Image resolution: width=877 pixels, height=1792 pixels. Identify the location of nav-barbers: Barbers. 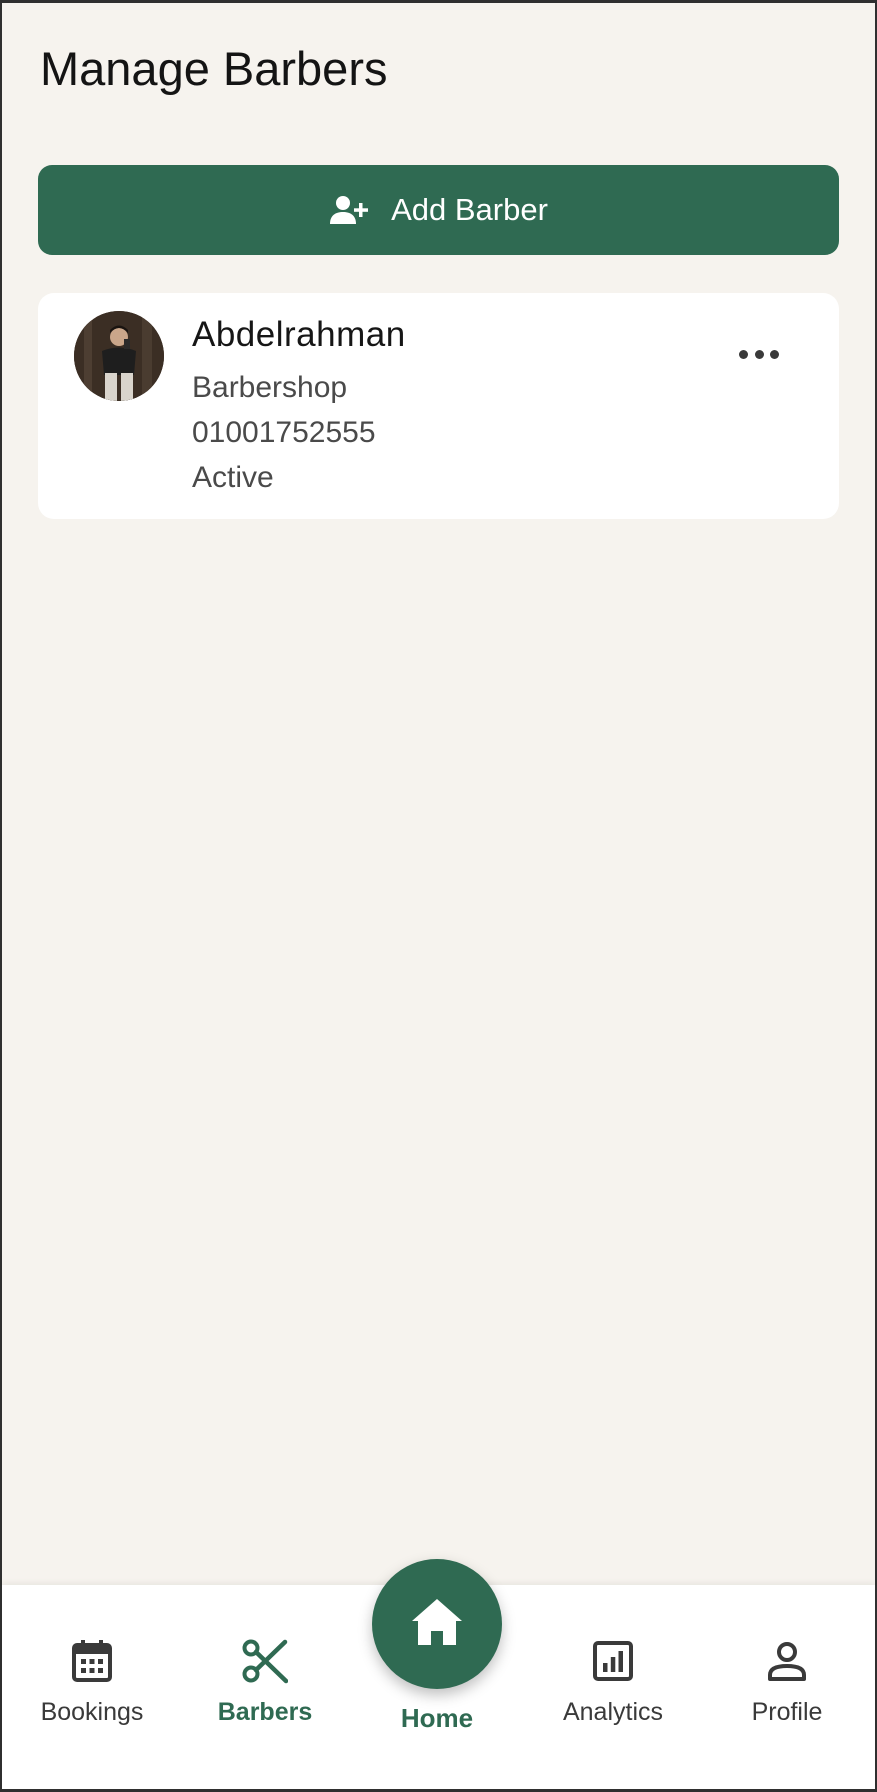
(265, 1682).